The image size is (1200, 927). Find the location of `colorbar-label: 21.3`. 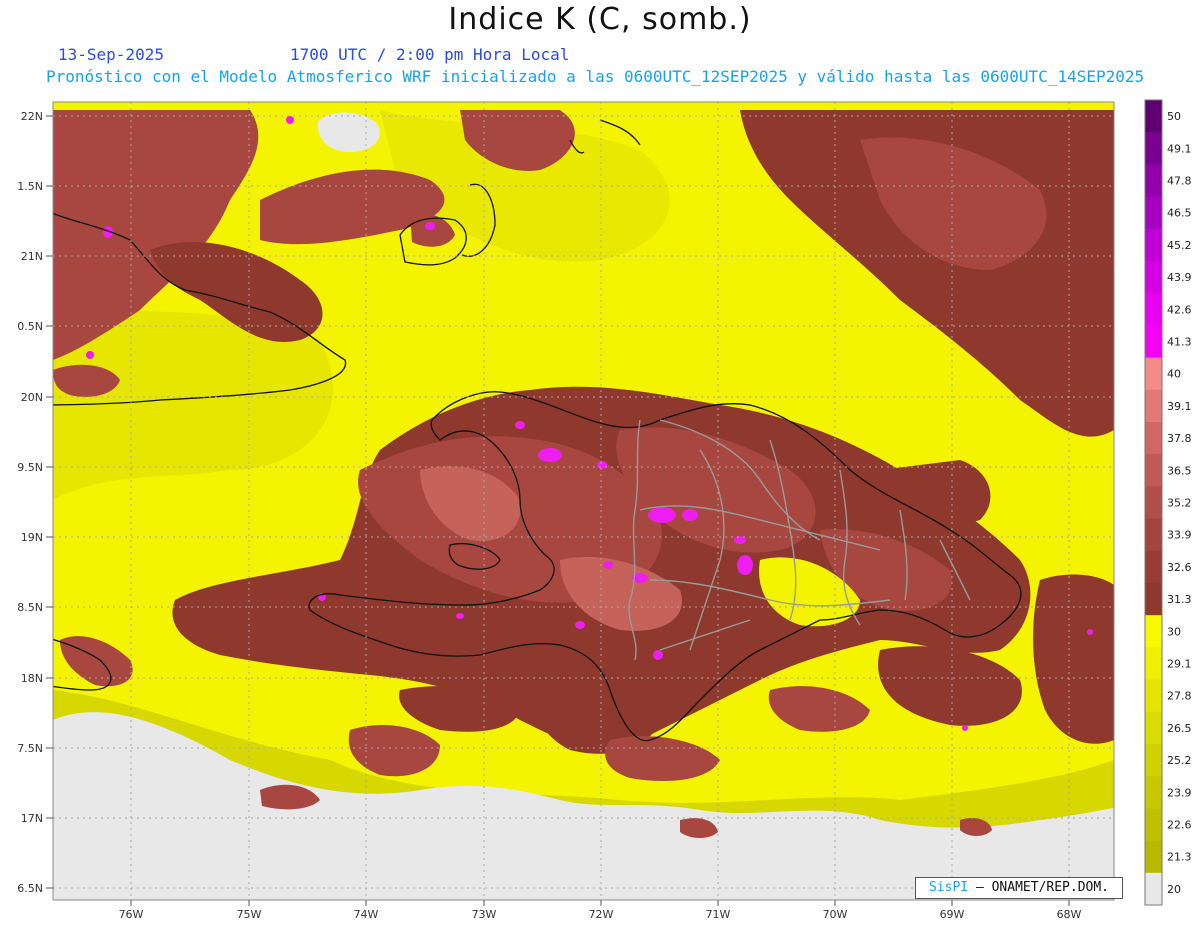

colorbar-label: 21.3 is located at coordinates (1179, 857).